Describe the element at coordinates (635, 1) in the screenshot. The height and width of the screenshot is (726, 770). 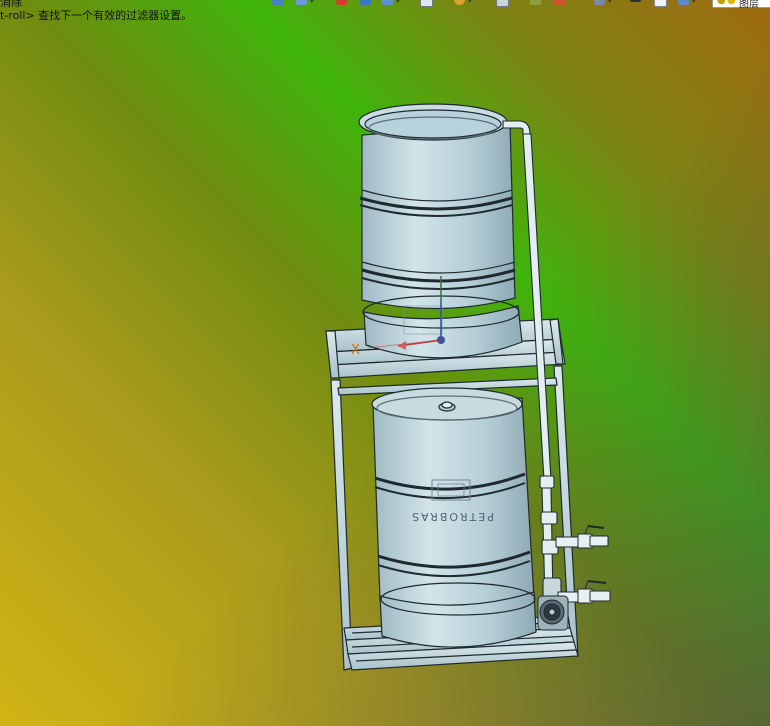
I see `line-icon` at that location.